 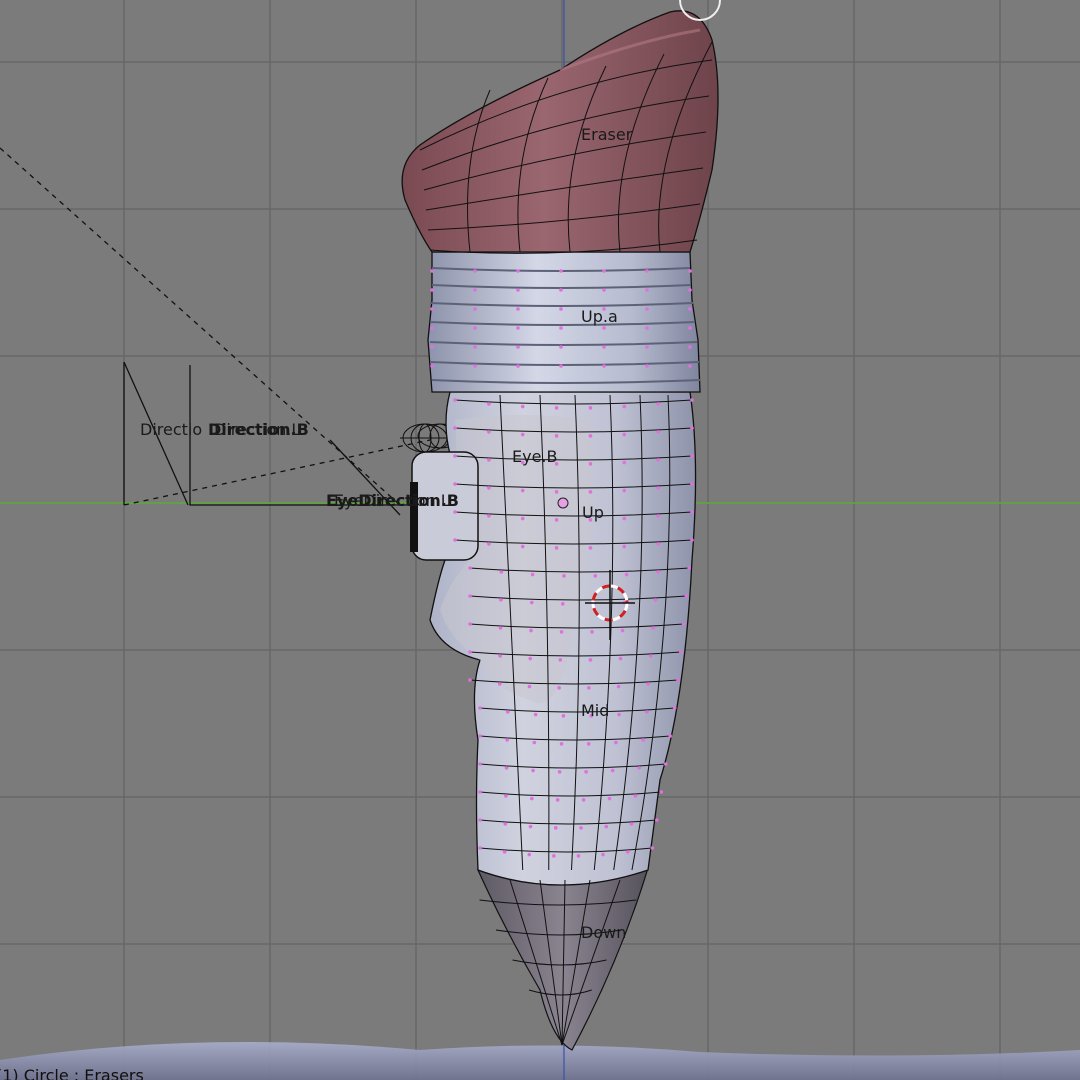 I want to click on pencil-tip, so click(x=562, y=959).